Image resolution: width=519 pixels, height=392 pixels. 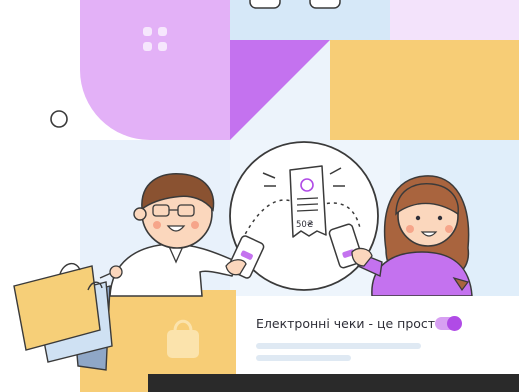 I want to click on receipt-amount: 50₴, so click(x=305, y=225).